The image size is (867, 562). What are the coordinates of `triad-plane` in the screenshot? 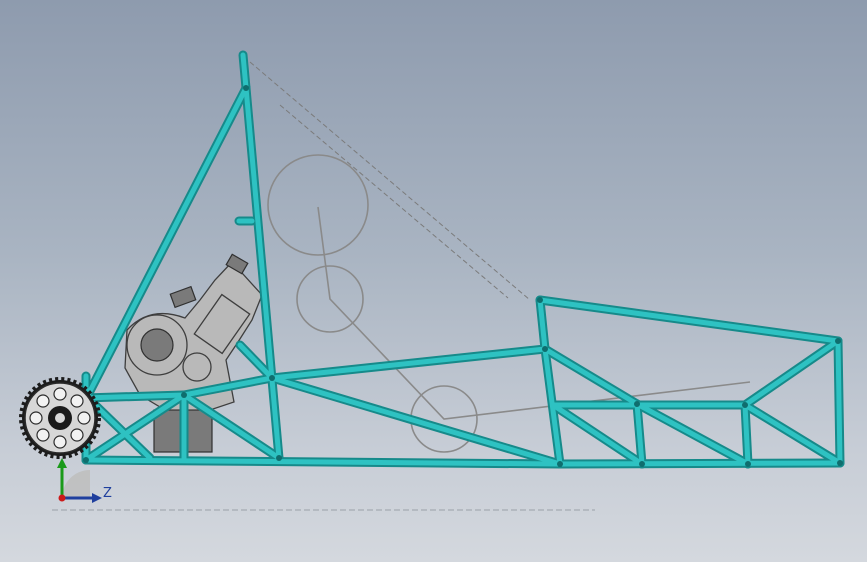 It's located at (76, 484).